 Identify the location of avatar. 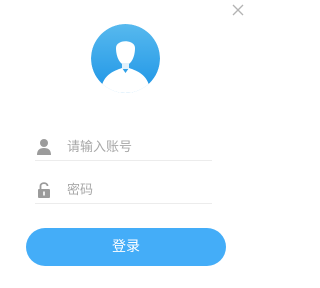
(125, 58).